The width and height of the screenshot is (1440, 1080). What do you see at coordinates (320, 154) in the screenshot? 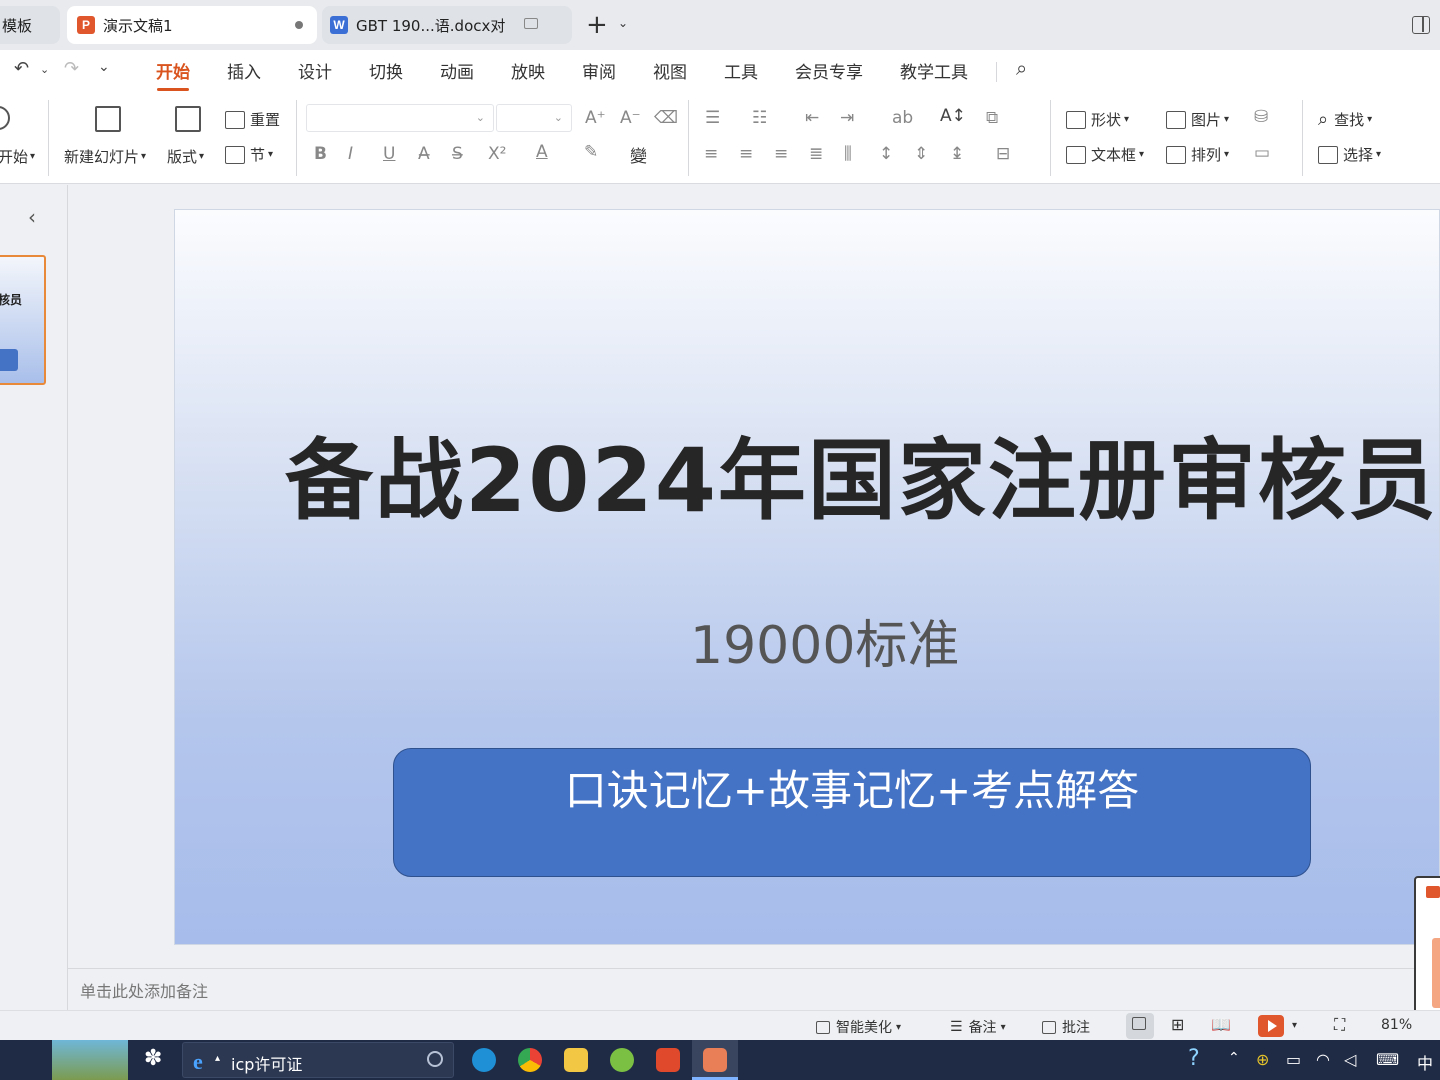
I see `bold-icon: B` at bounding box center [320, 154].